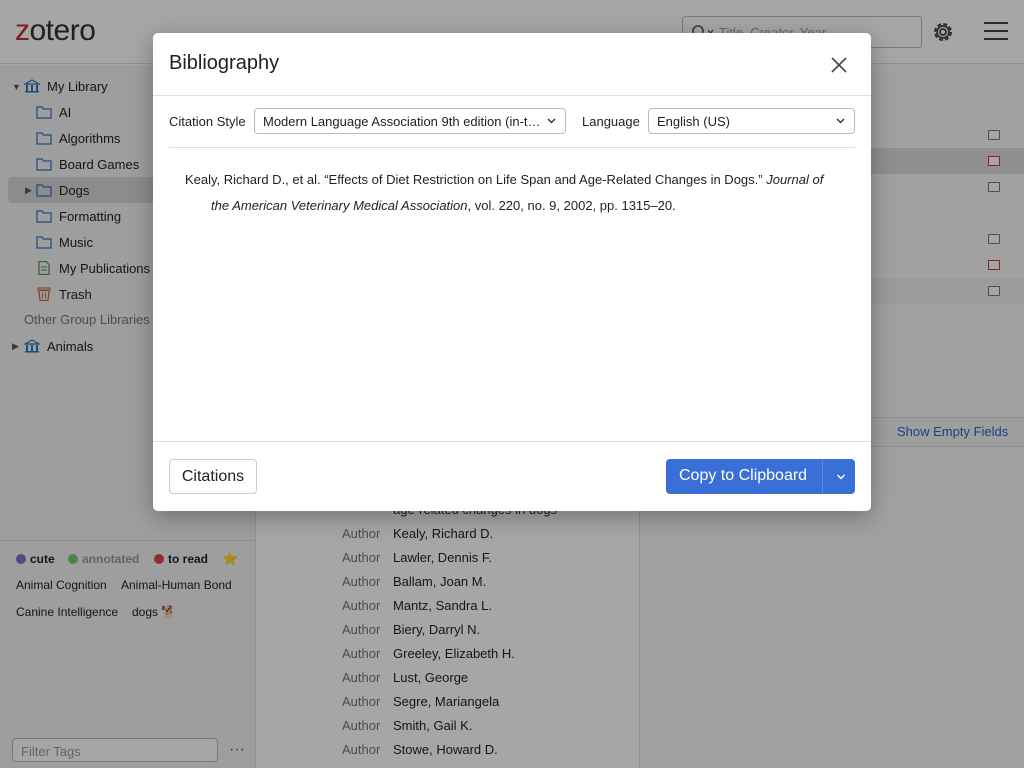 The height and width of the screenshot is (768, 1024). I want to click on copy-button-label: Copy to Clipboard, so click(743, 475).